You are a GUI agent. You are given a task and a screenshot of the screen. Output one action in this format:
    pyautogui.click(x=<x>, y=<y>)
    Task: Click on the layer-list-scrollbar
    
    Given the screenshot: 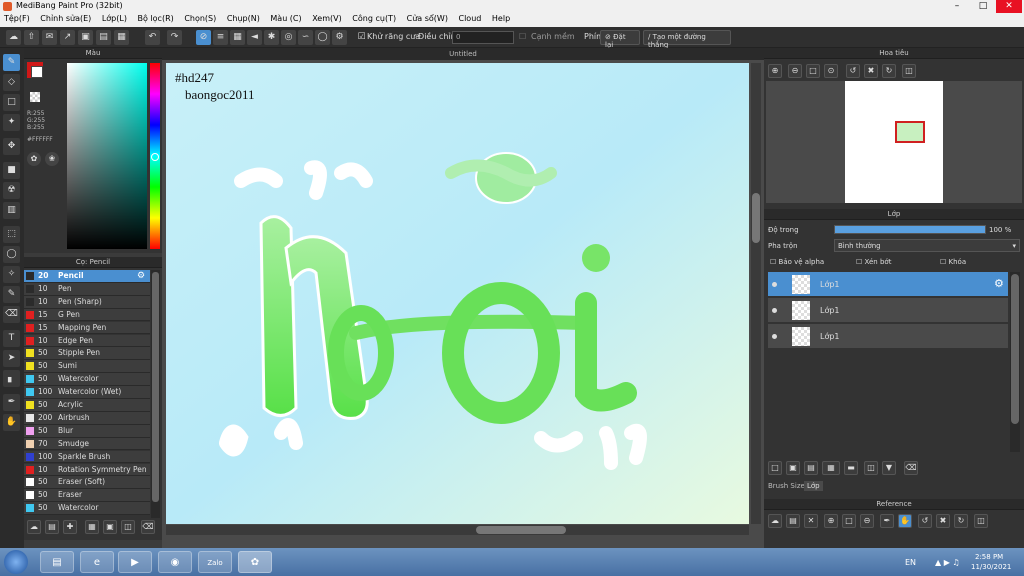 What is the action you would take?
    pyautogui.click(x=1015, y=362)
    